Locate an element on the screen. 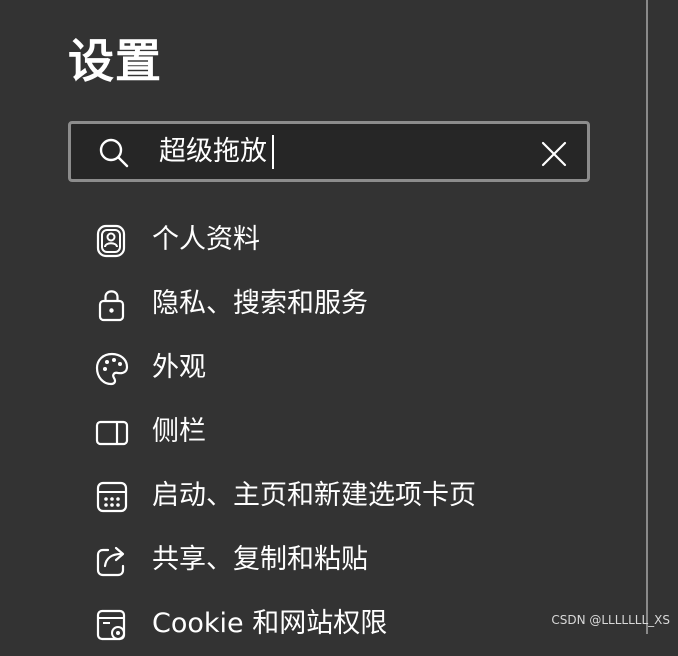 Image resolution: width=678 pixels, height=656 pixels. start-page-icon is located at coordinates (112, 497).